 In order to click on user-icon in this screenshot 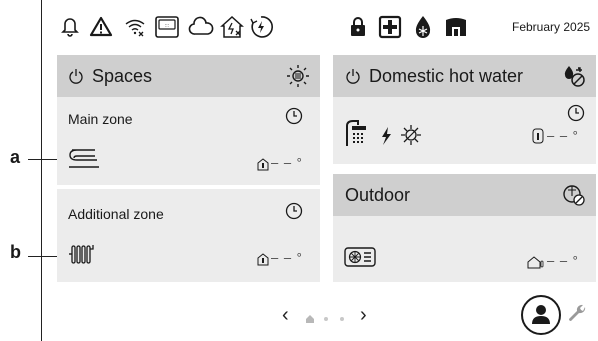, I will do `click(541, 314)`.